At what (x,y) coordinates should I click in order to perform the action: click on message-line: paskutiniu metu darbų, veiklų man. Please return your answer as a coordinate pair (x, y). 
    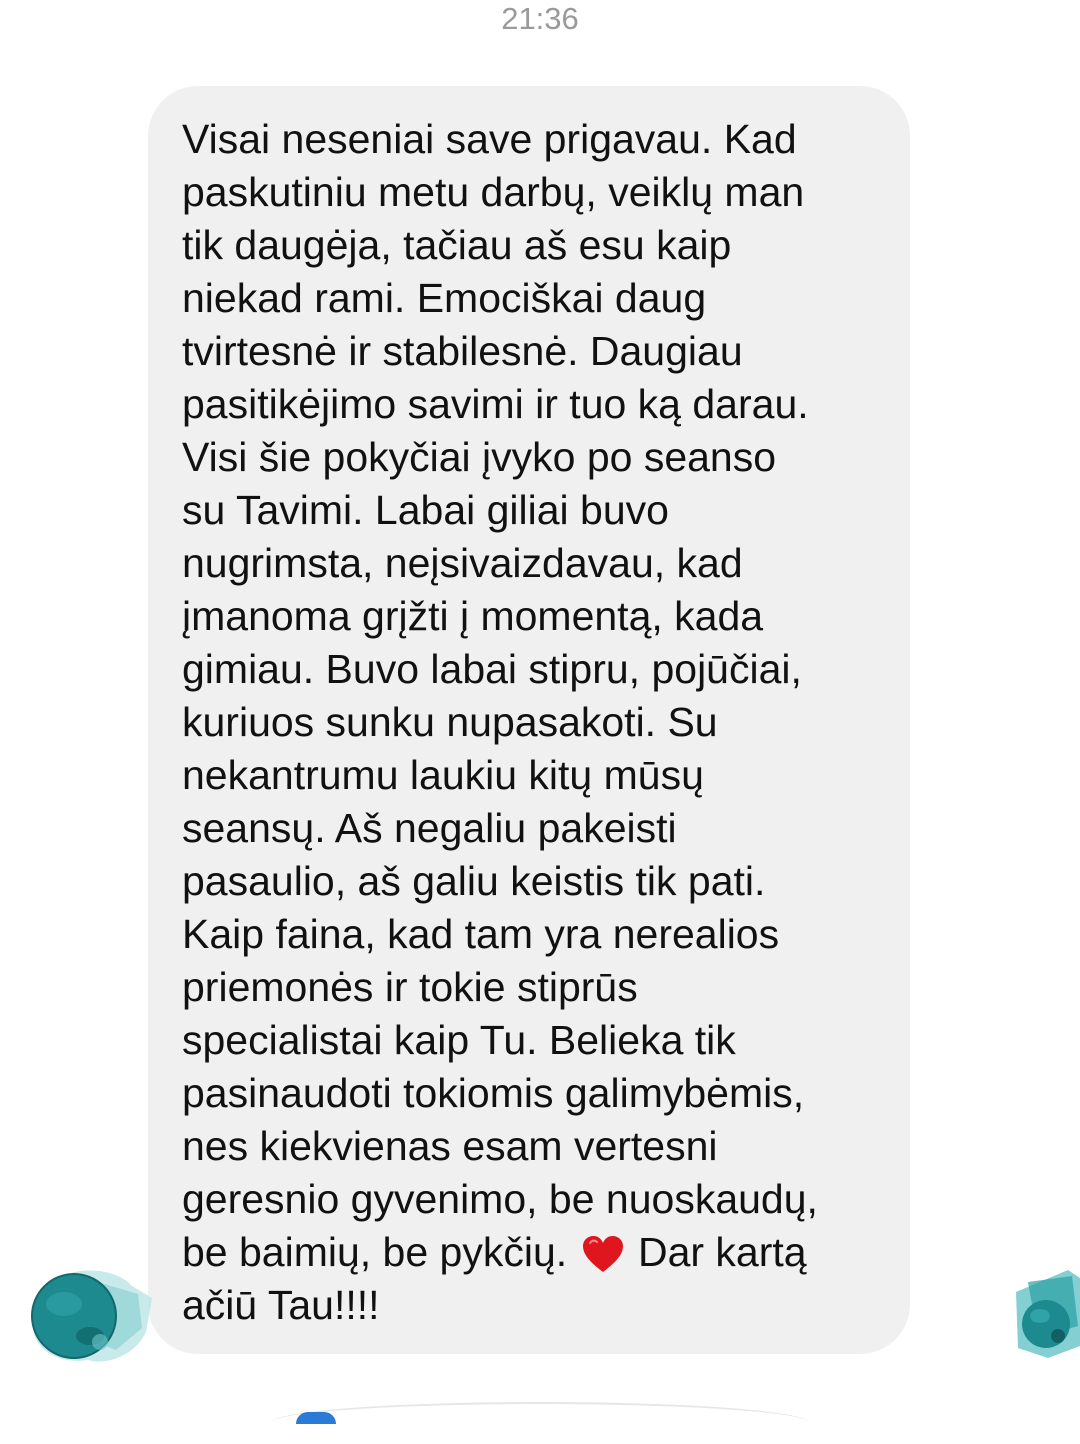
    Looking at the image, I should click on (493, 192).